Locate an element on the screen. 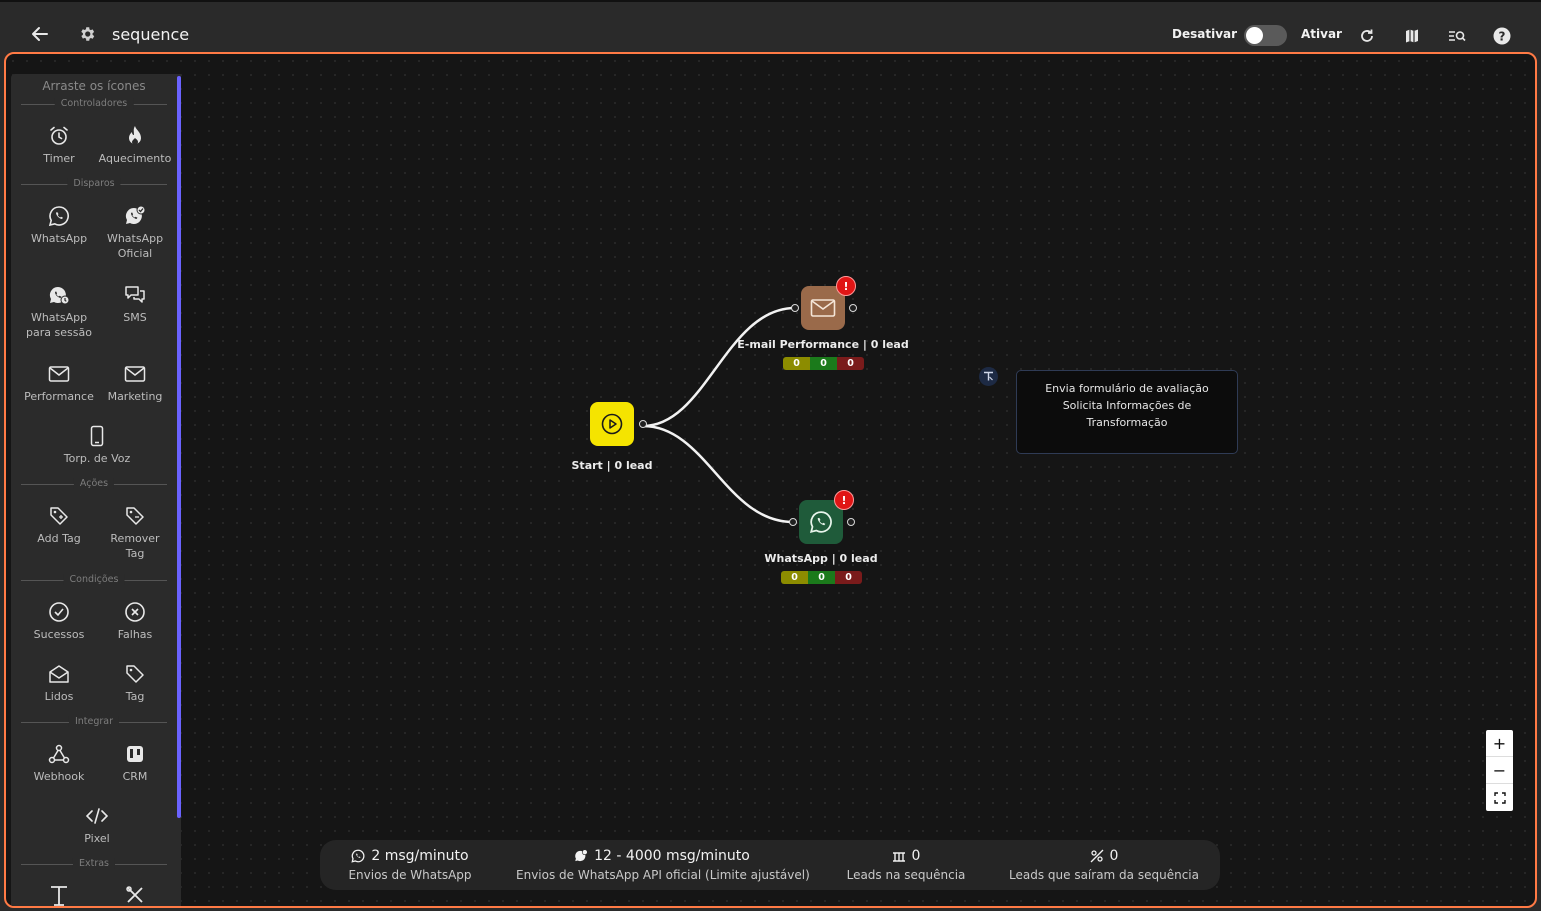  email-node-label: E-mail Performance | 0 lead is located at coordinates (823, 344).